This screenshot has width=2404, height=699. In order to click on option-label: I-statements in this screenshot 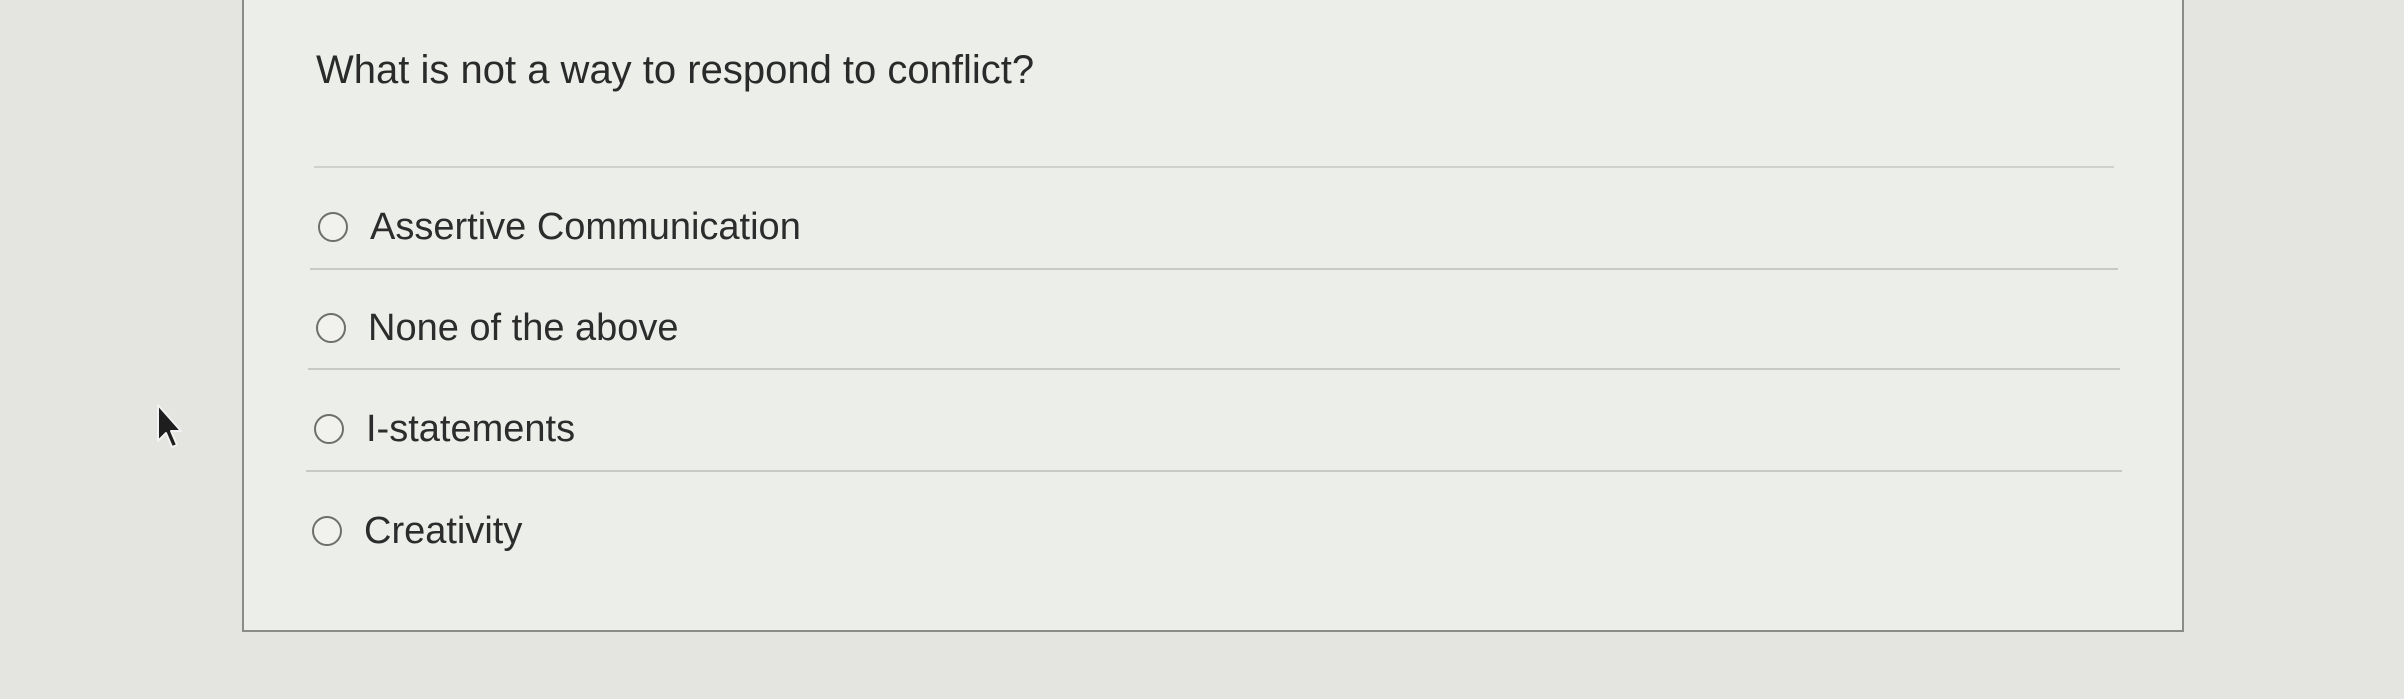, I will do `click(471, 428)`.